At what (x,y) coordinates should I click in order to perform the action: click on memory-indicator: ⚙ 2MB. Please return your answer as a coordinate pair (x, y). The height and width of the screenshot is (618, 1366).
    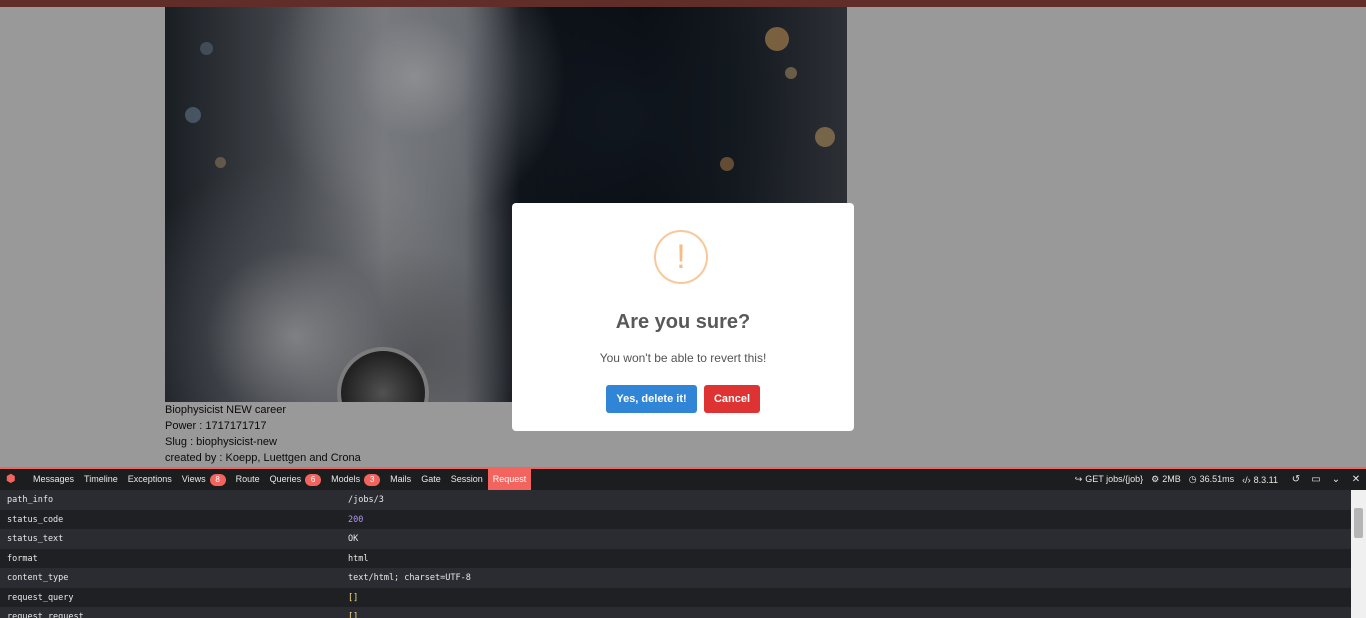
    Looking at the image, I should click on (1166, 479).